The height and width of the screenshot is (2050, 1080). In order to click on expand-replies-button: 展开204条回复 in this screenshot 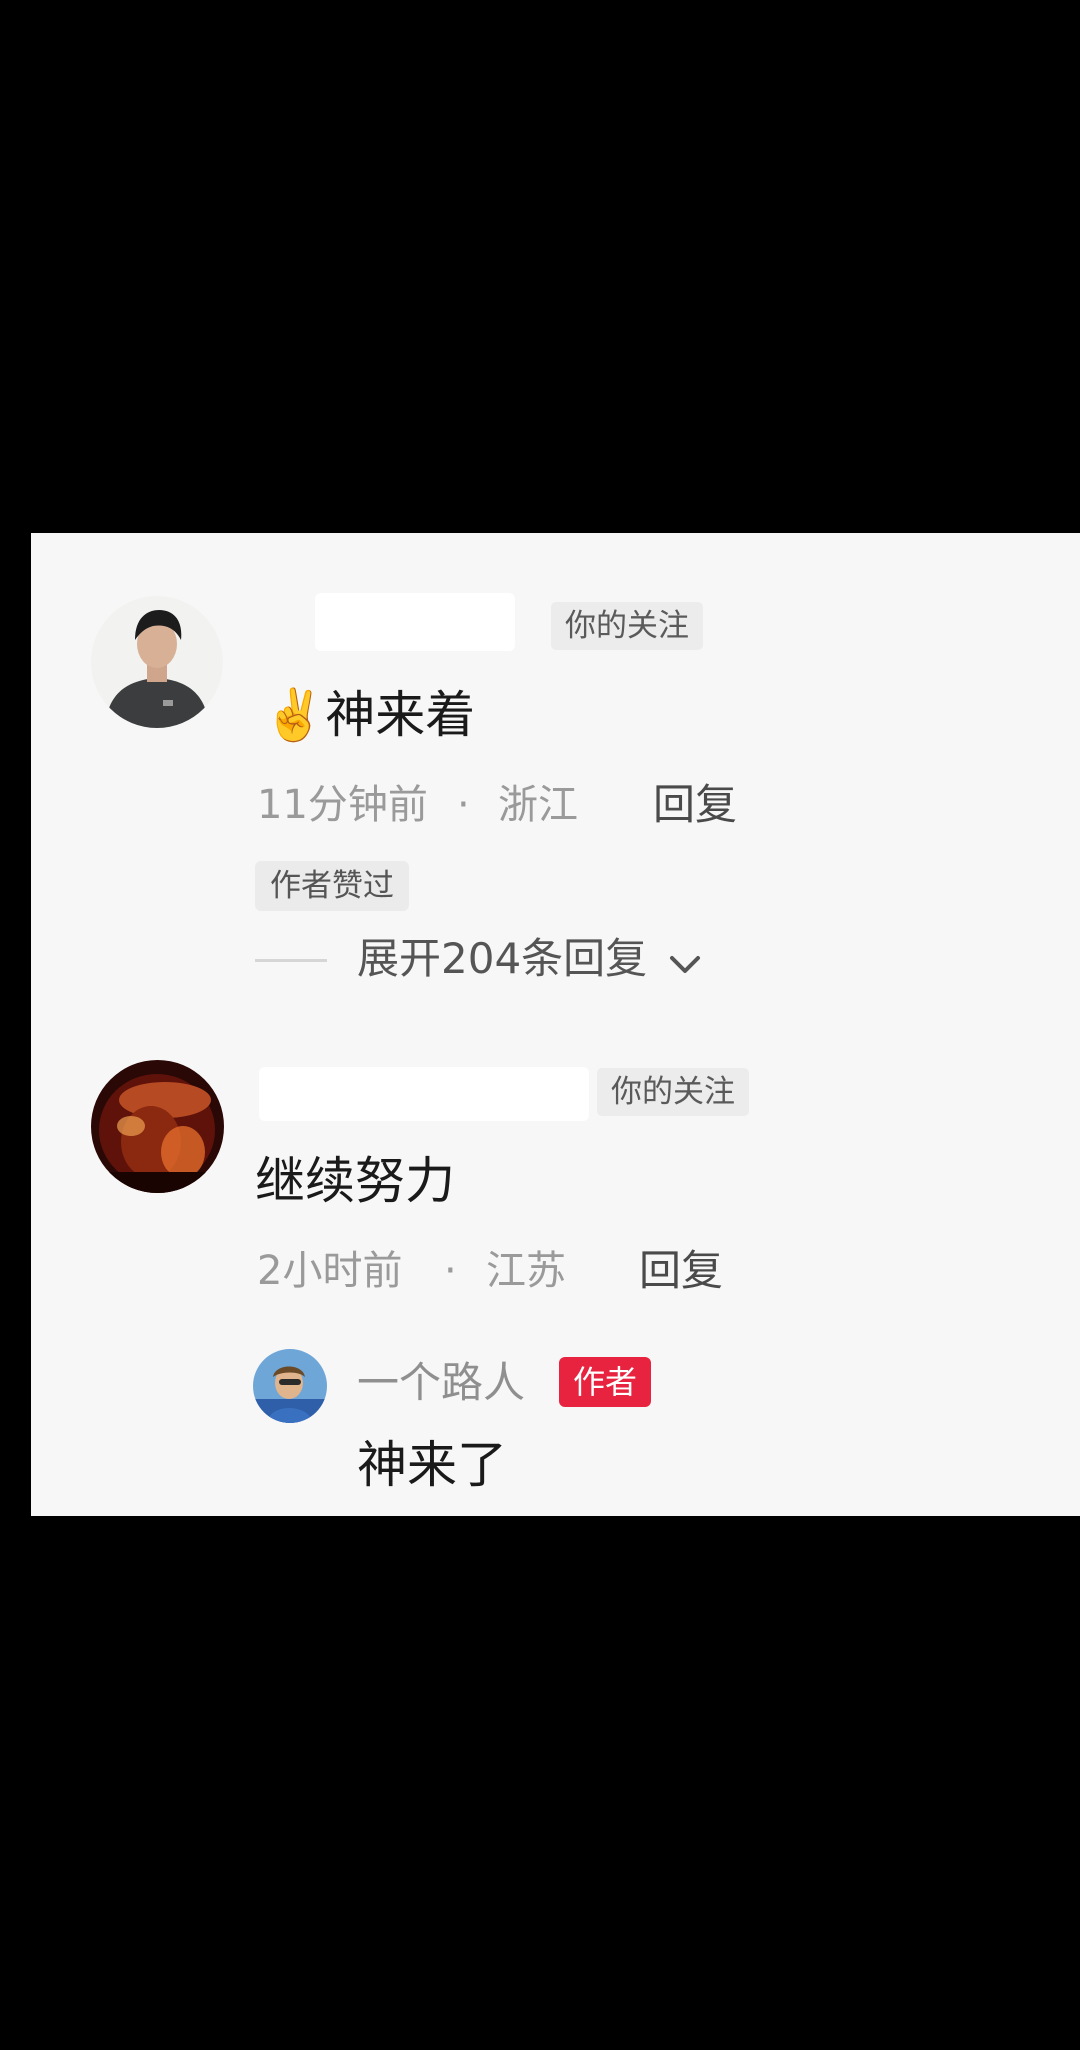, I will do `click(530, 960)`.